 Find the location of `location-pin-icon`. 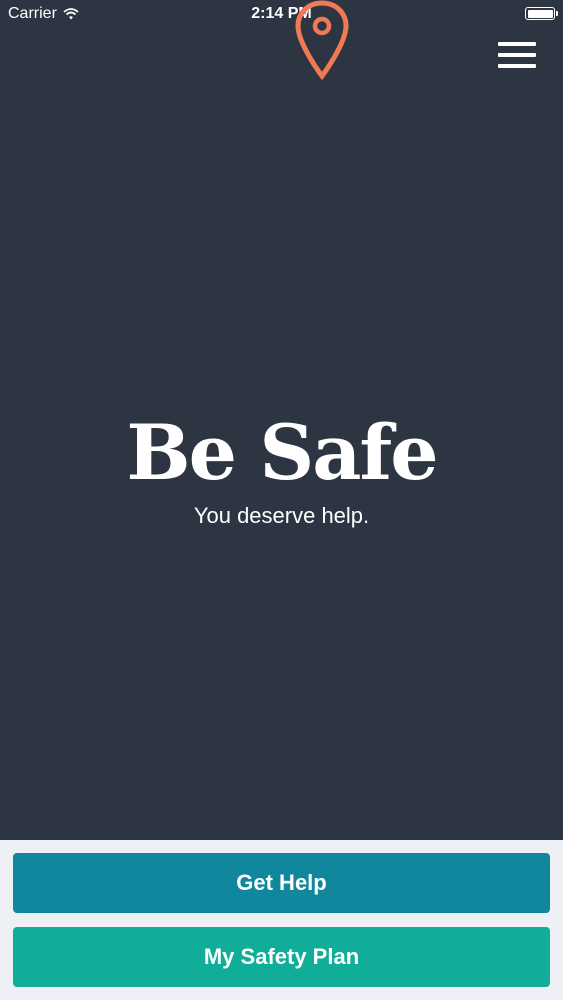

location-pin-icon is located at coordinates (322, 40).